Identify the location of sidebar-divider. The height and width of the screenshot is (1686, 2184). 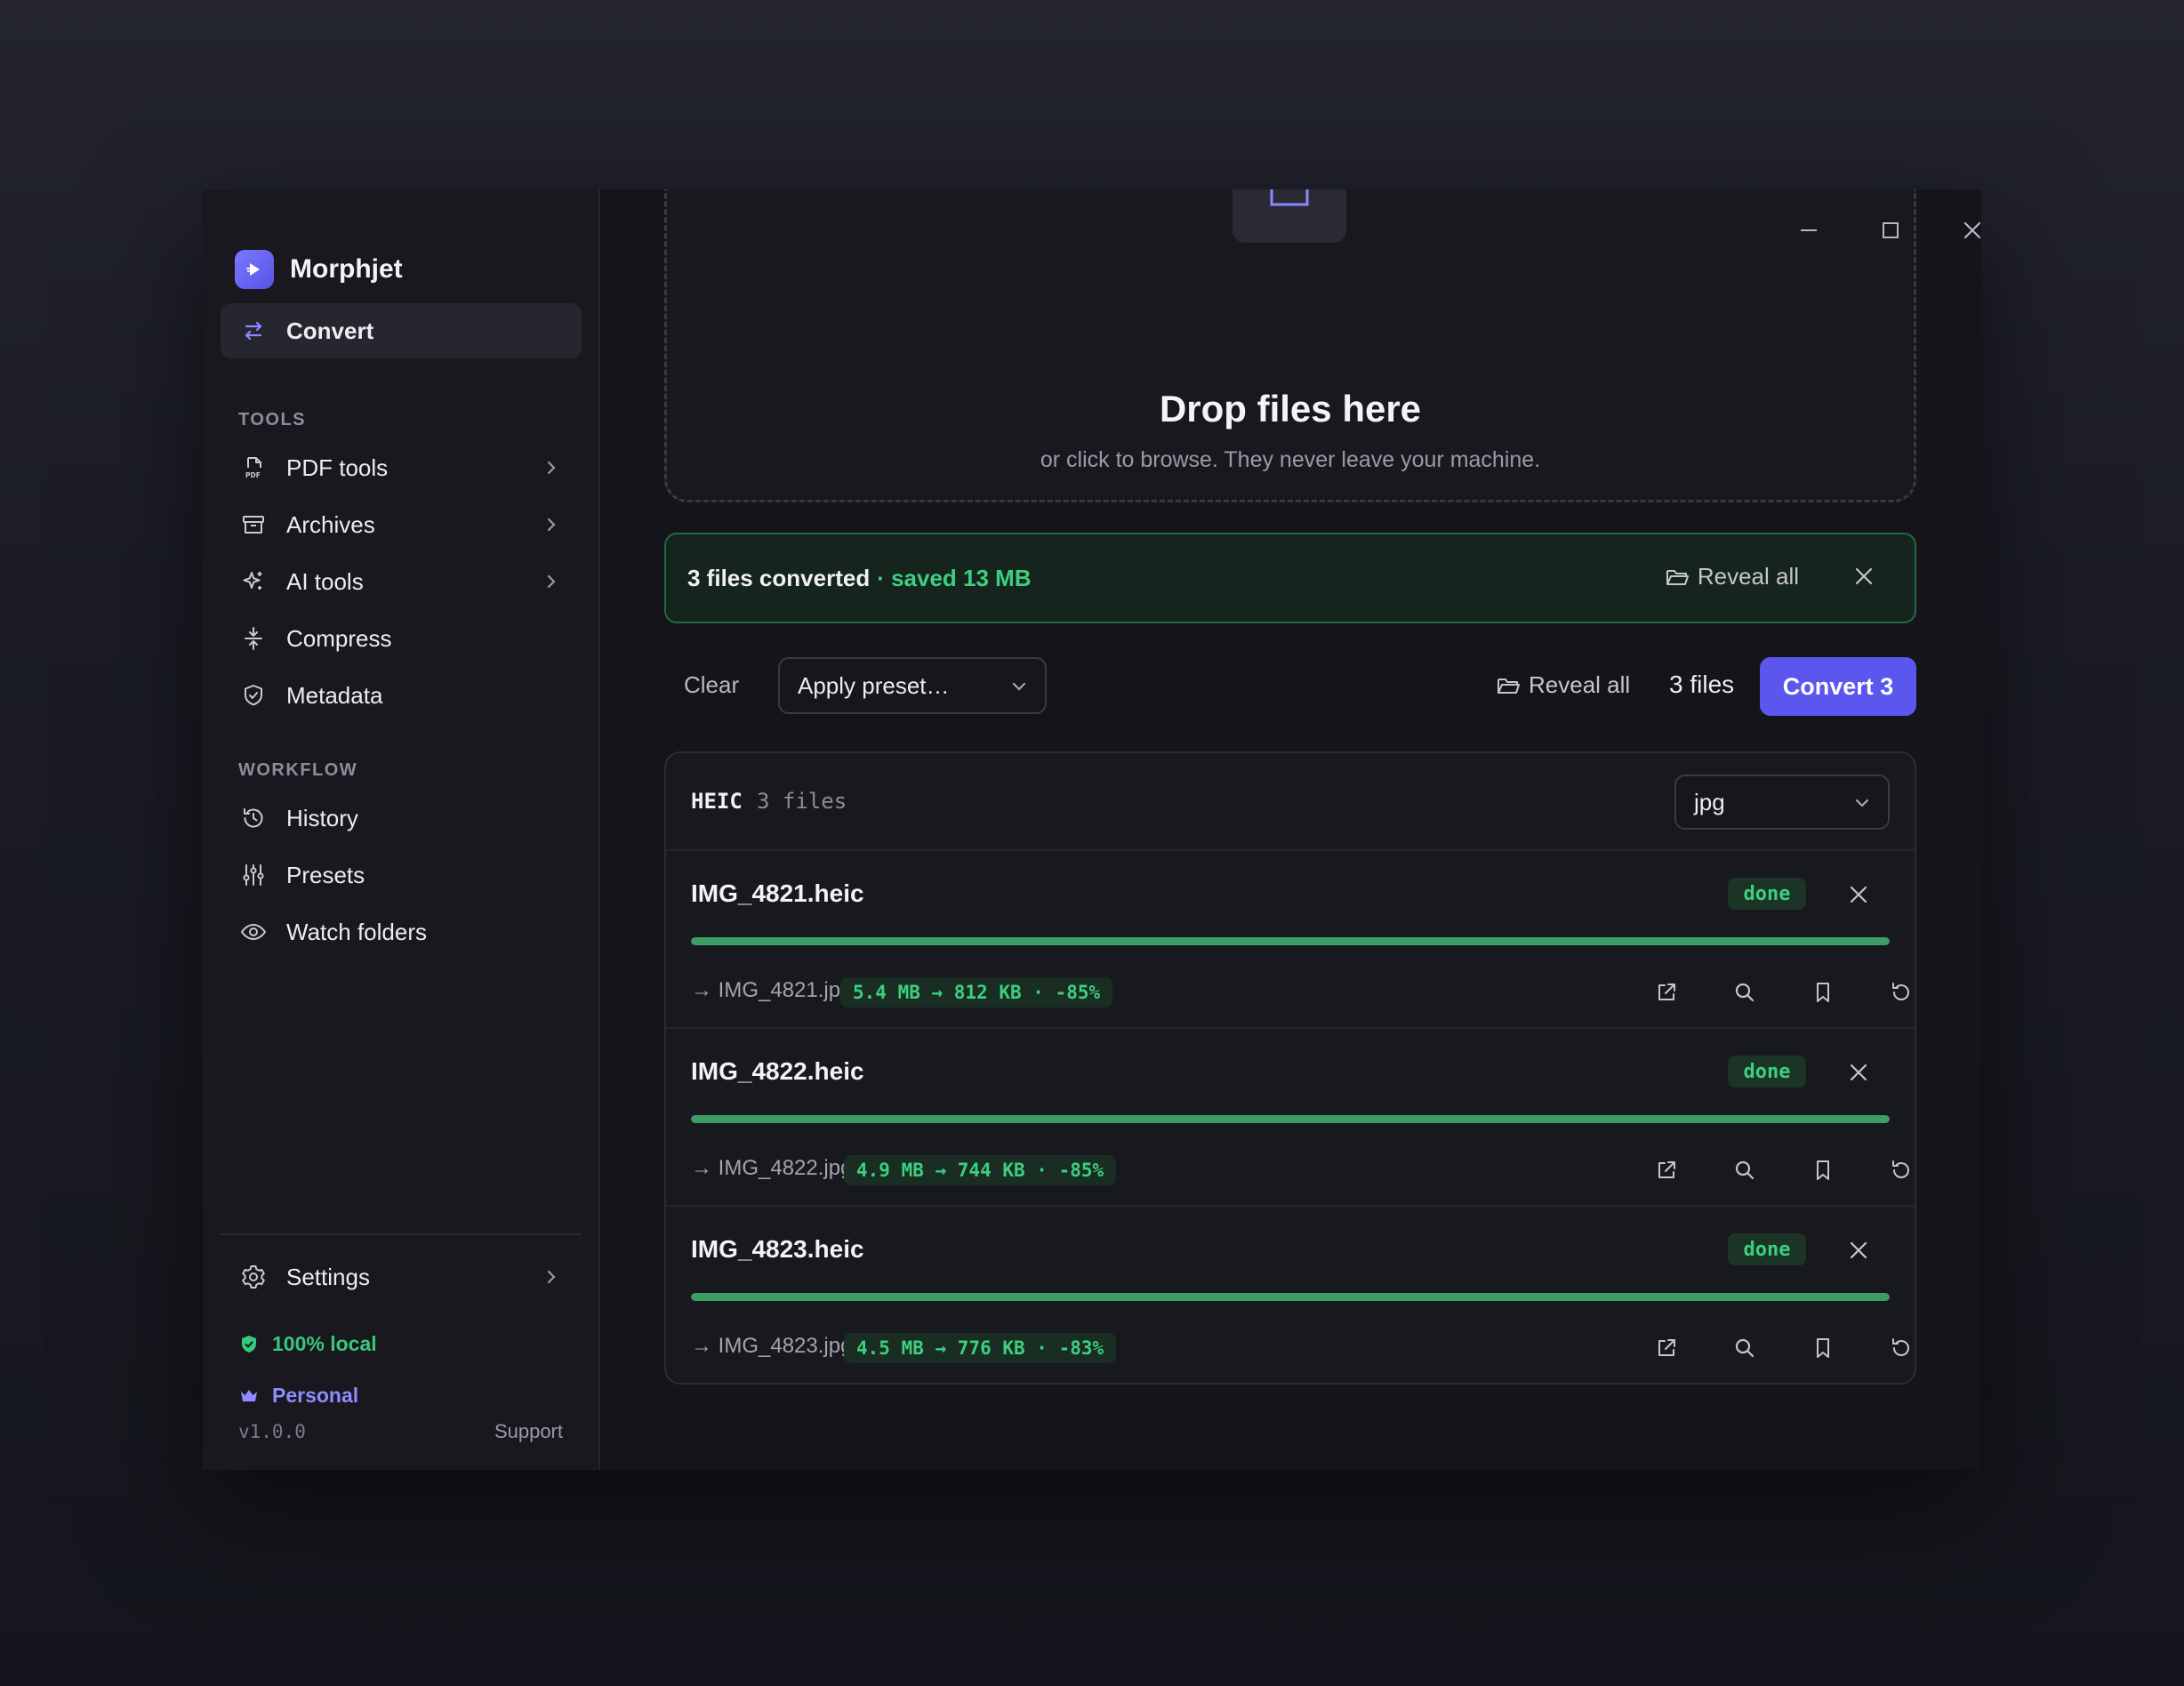
(401, 1234).